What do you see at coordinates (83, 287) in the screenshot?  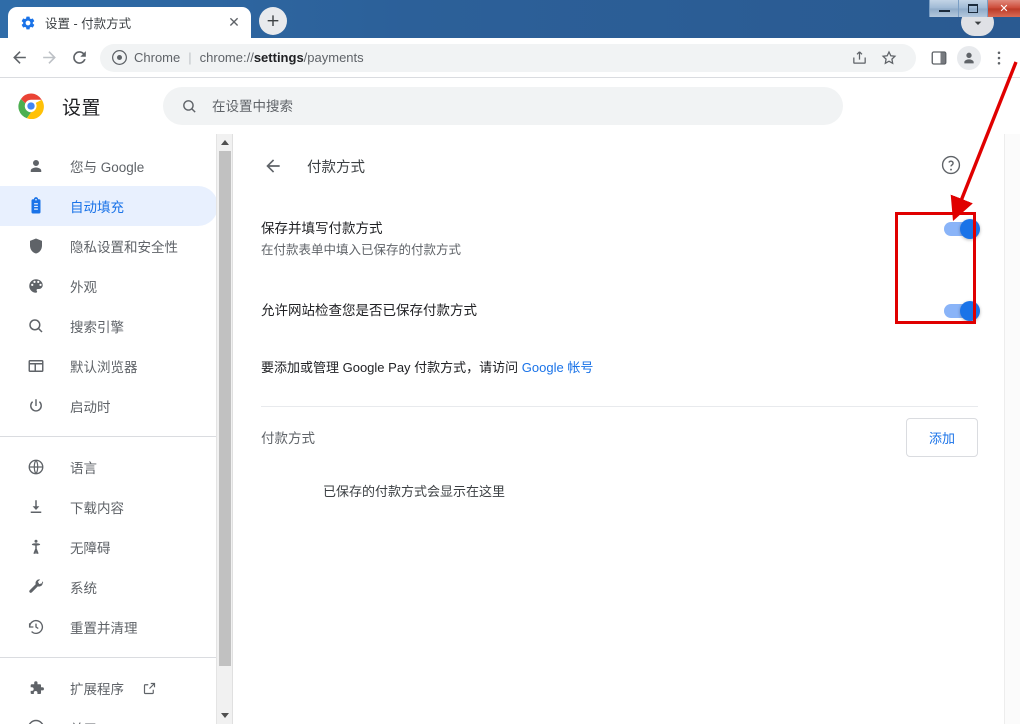 I see `sidebar-item-label: 外观` at bounding box center [83, 287].